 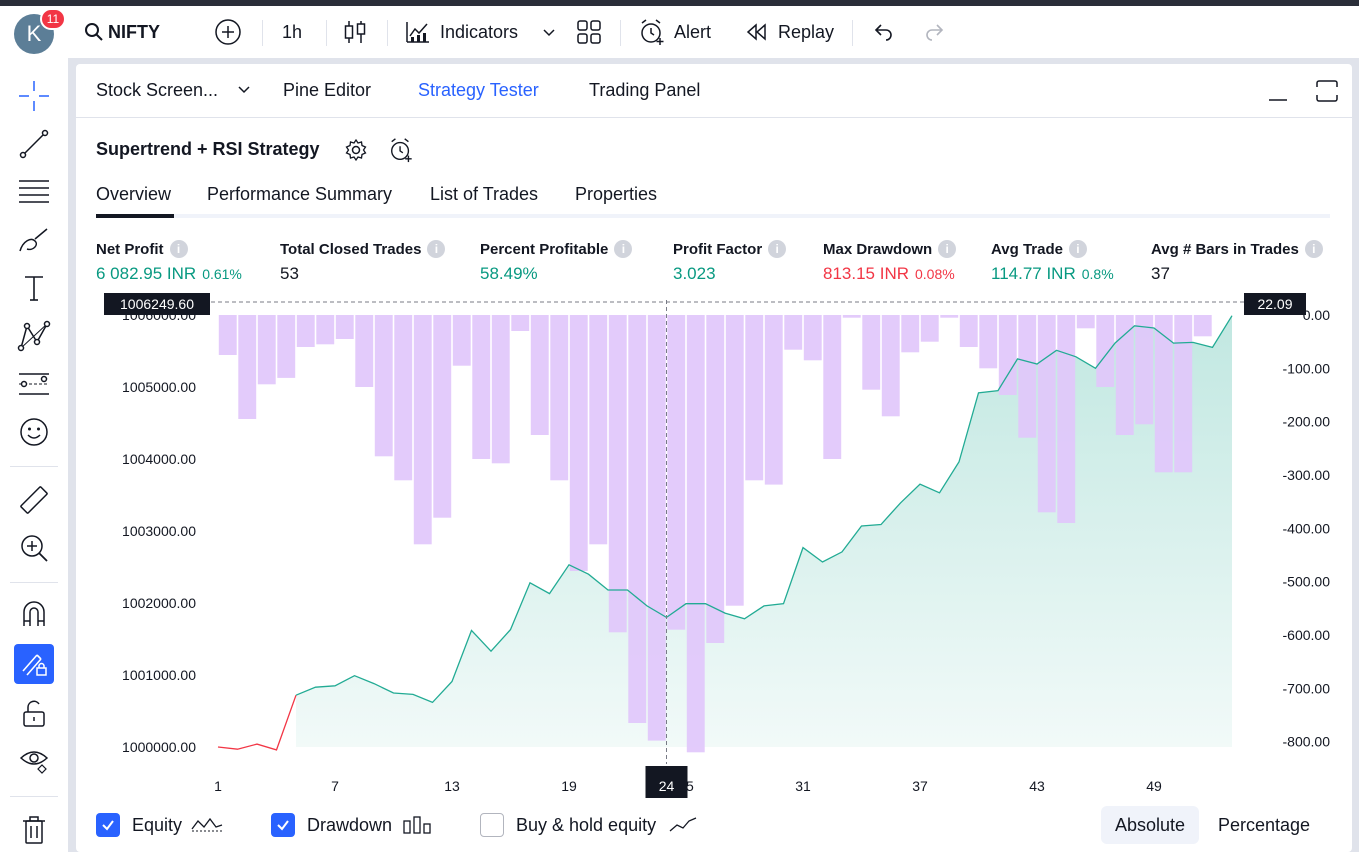 I want to click on right-crosshair-label: 22.09, so click(x=1274, y=304).